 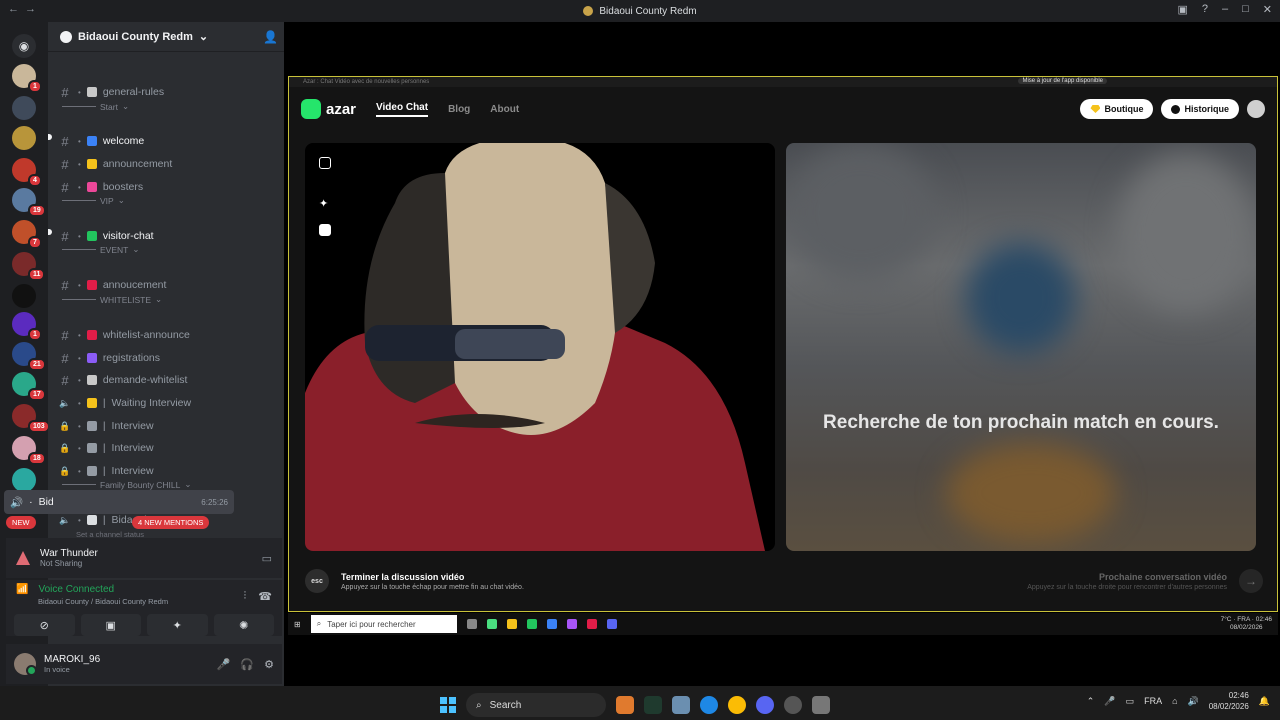 I want to click on voice-status: Voice Connected, so click(x=76, y=589).